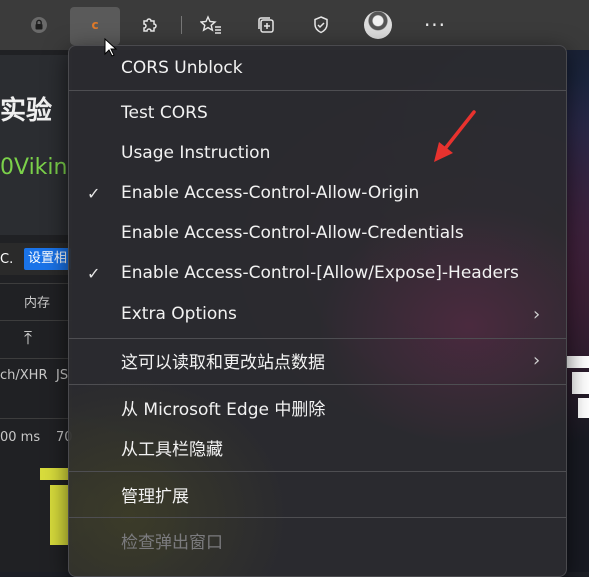  What do you see at coordinates (181, 25) in the screenshot?
I see `toolbar-divider` at bounding box center [181, 25].